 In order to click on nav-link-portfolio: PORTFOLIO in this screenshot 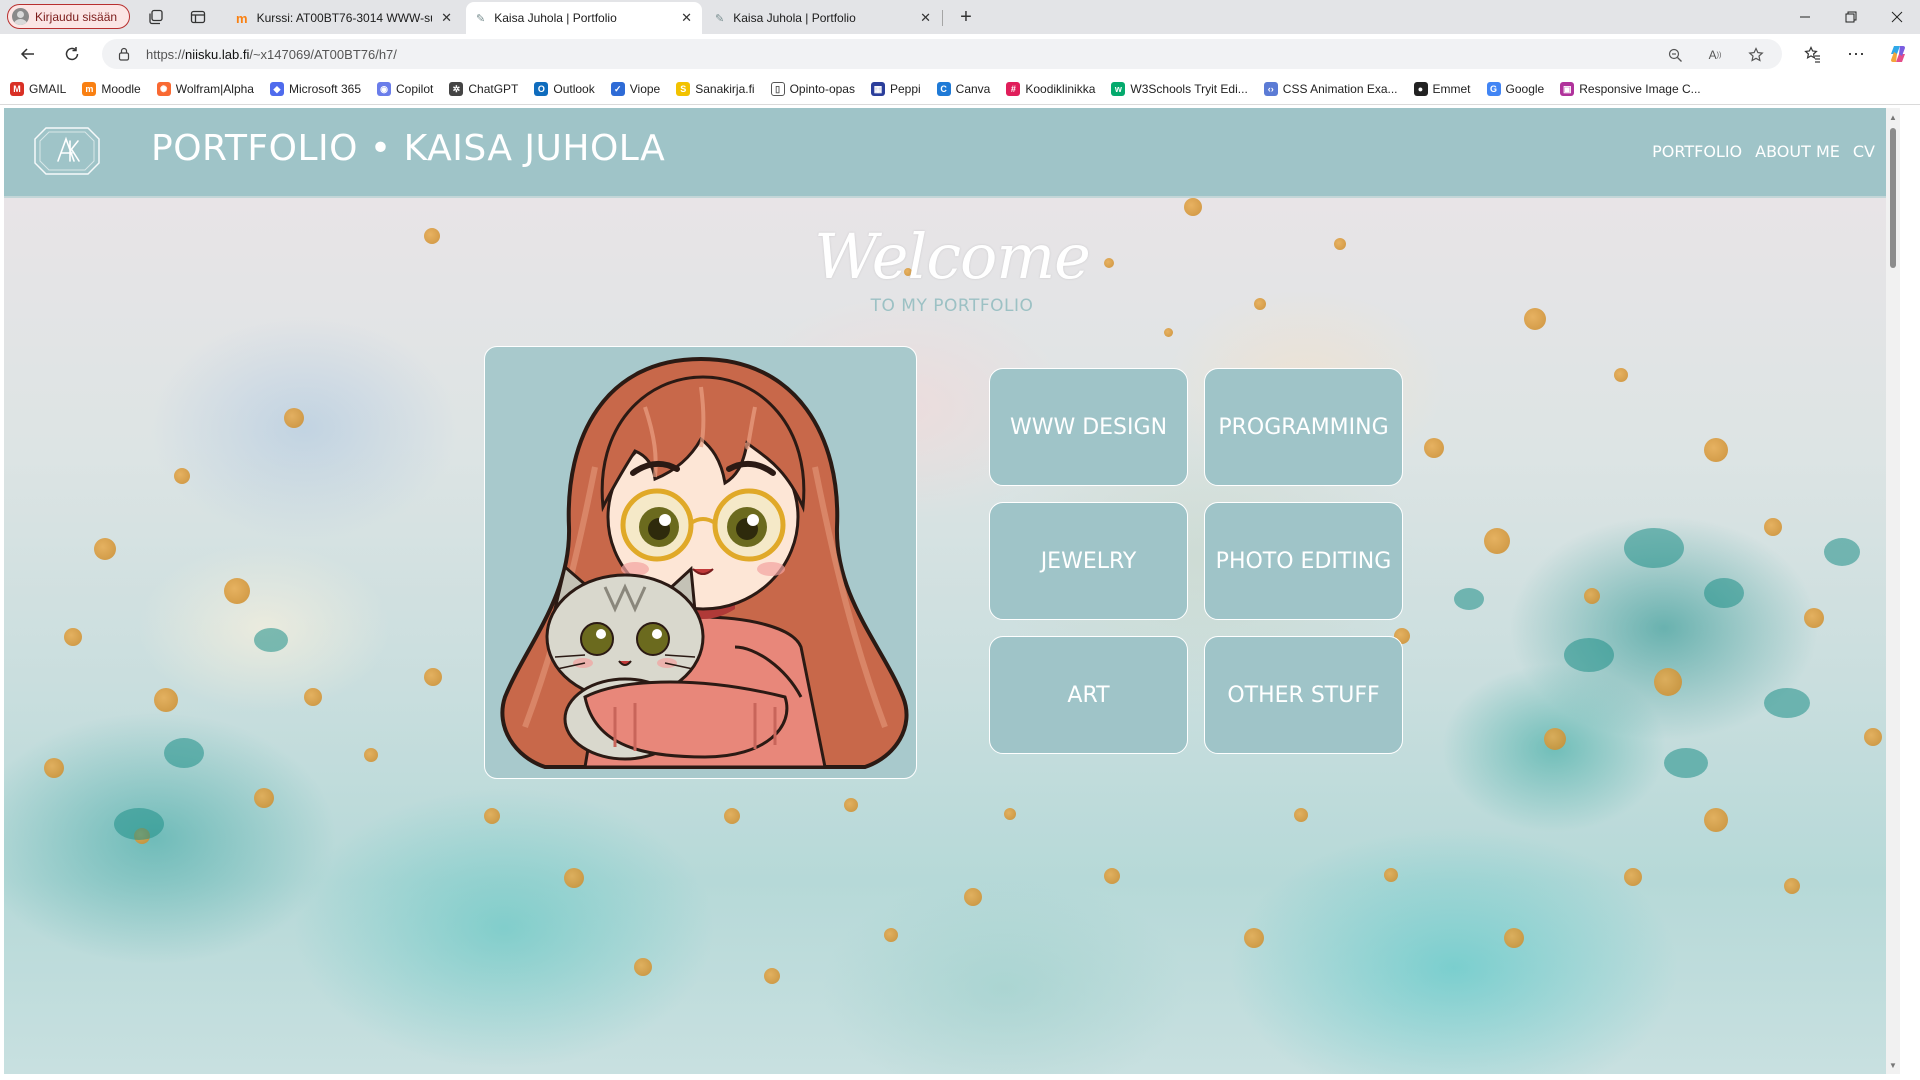, I will do `click(1697, 151)`.